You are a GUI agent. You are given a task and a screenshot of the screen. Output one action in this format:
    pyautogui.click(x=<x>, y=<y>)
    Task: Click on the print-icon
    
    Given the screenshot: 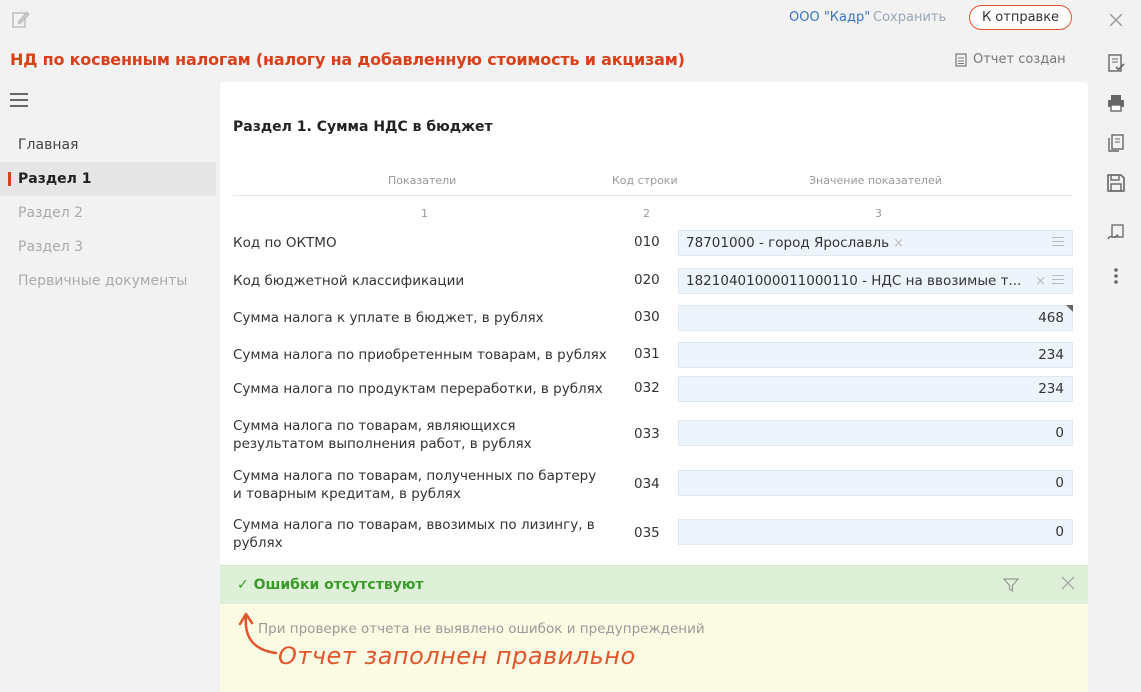 What is the action you would take?
    pyautogui.click(x=1116, y=103)
    